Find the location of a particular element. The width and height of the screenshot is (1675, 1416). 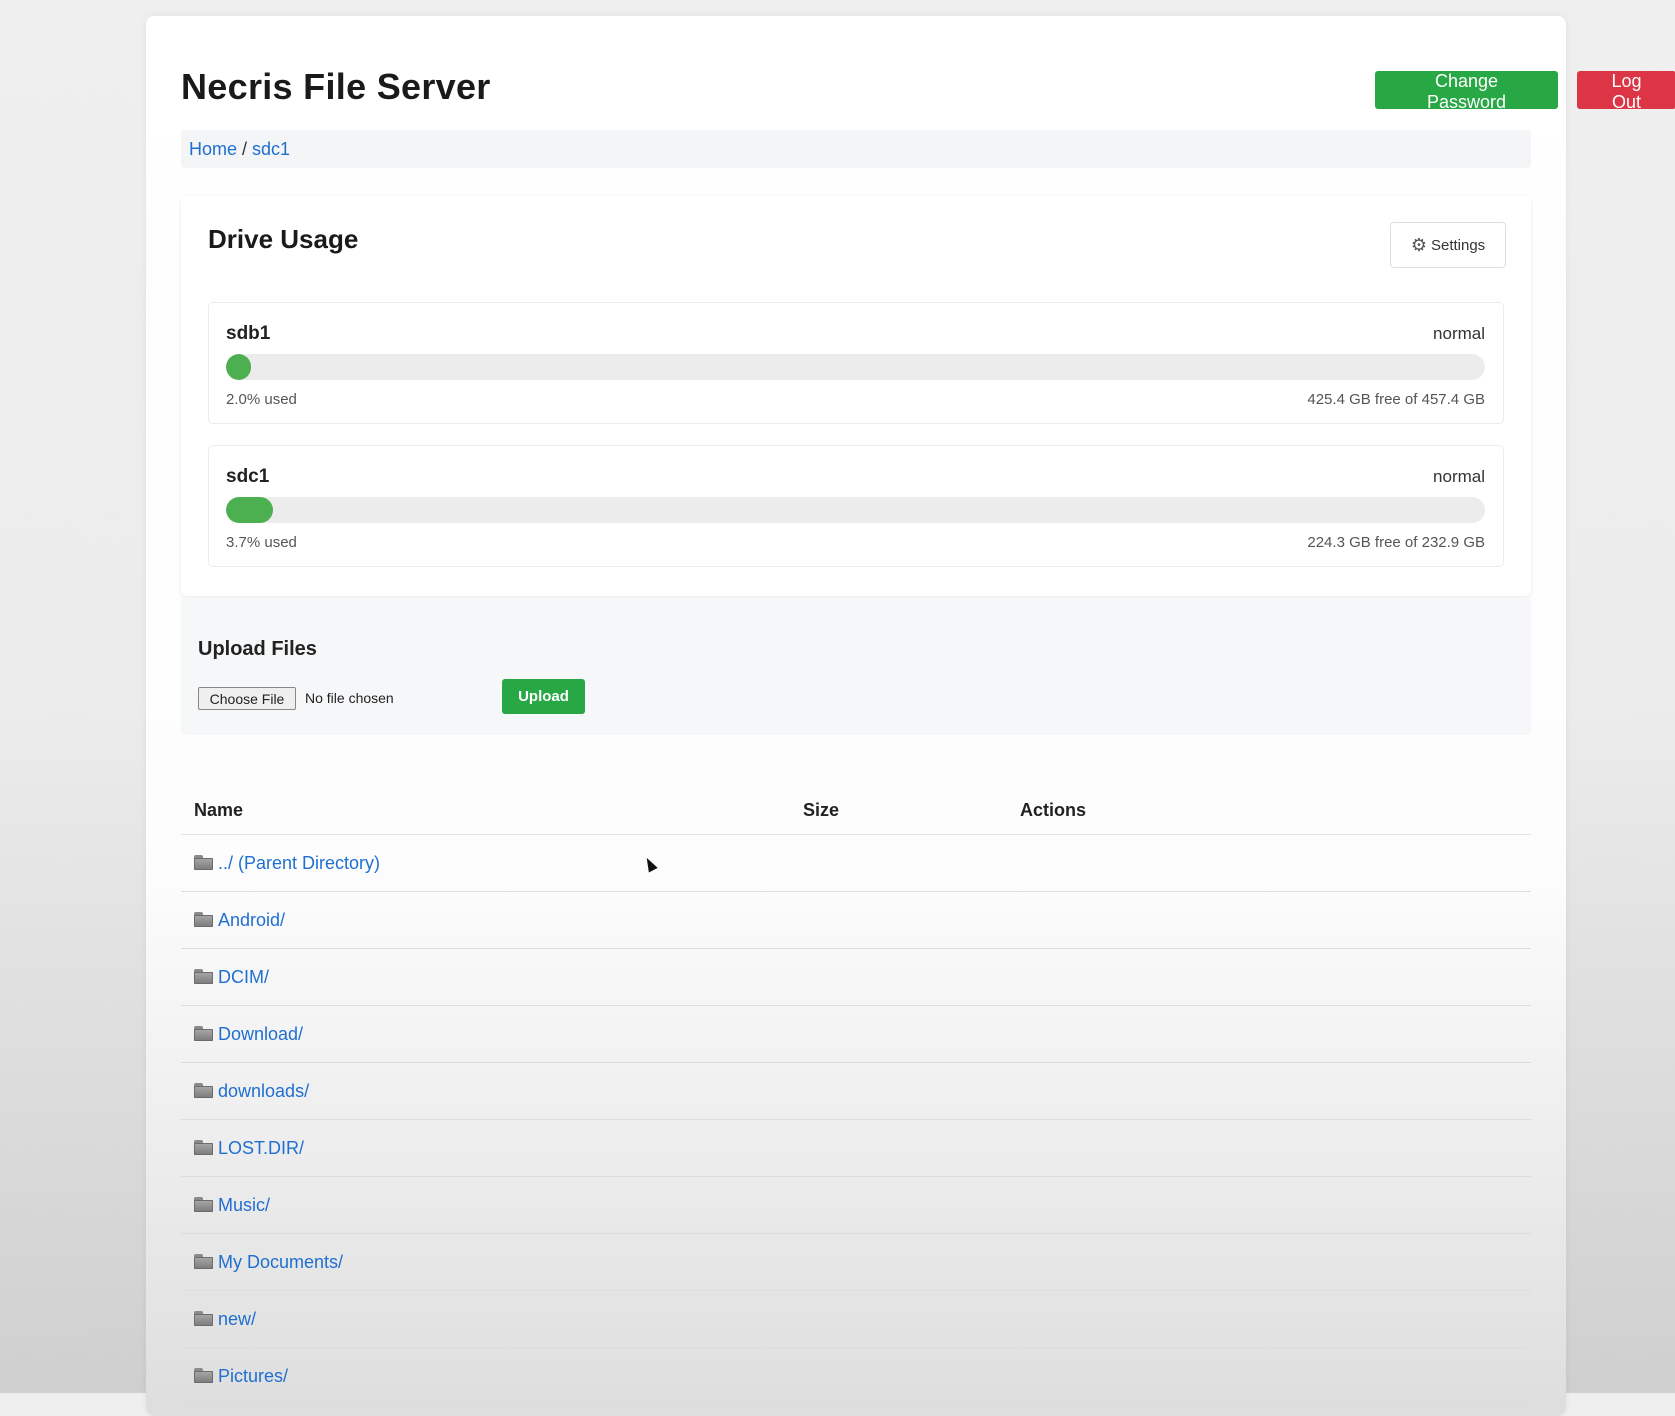

no-file-chosen-text: No file chosen is located at coordinates (349, 698).